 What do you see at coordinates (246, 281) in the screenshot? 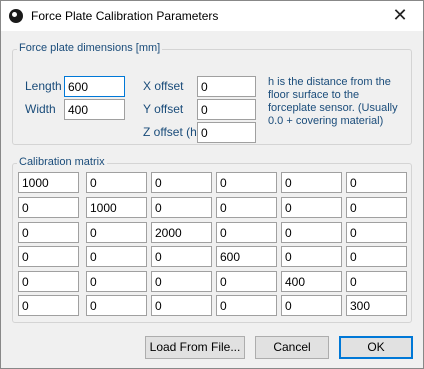
I see `matrix-cell-r5-c4` at bounding box center [246, 281].